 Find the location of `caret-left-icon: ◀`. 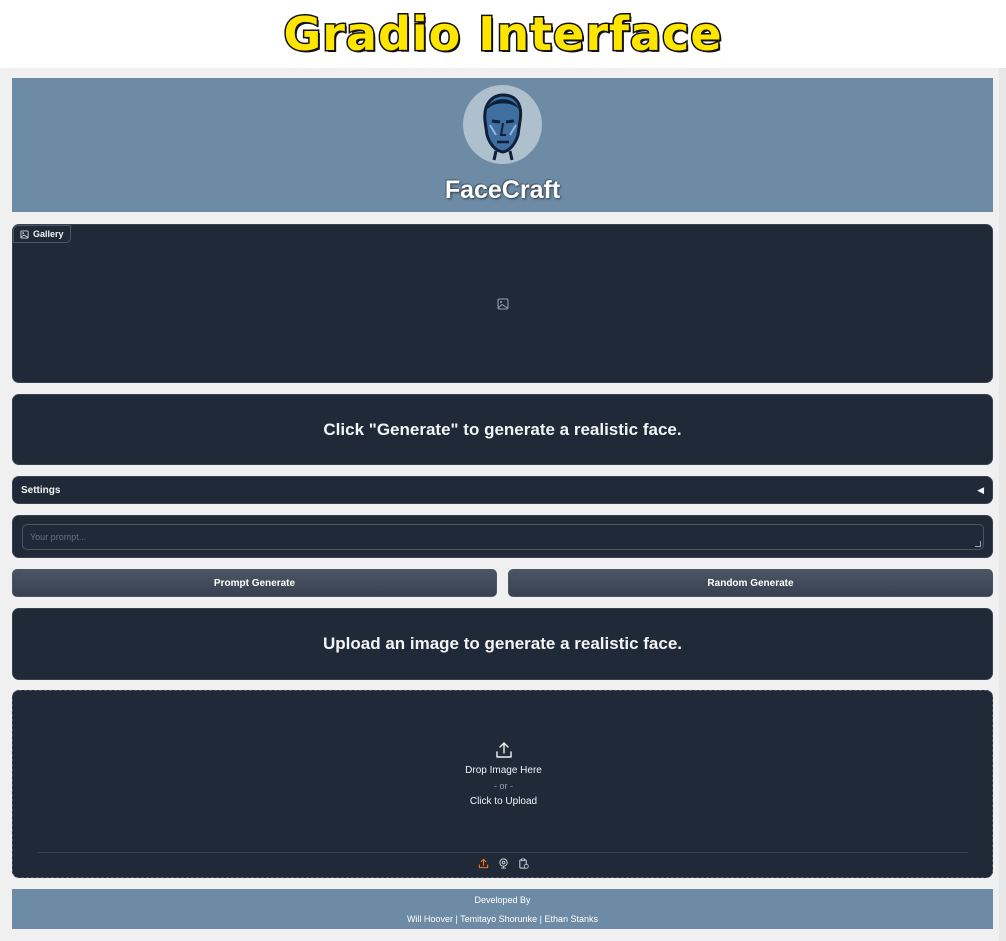

caret-left-icon: ◀ is located at coordinates (980, 490).